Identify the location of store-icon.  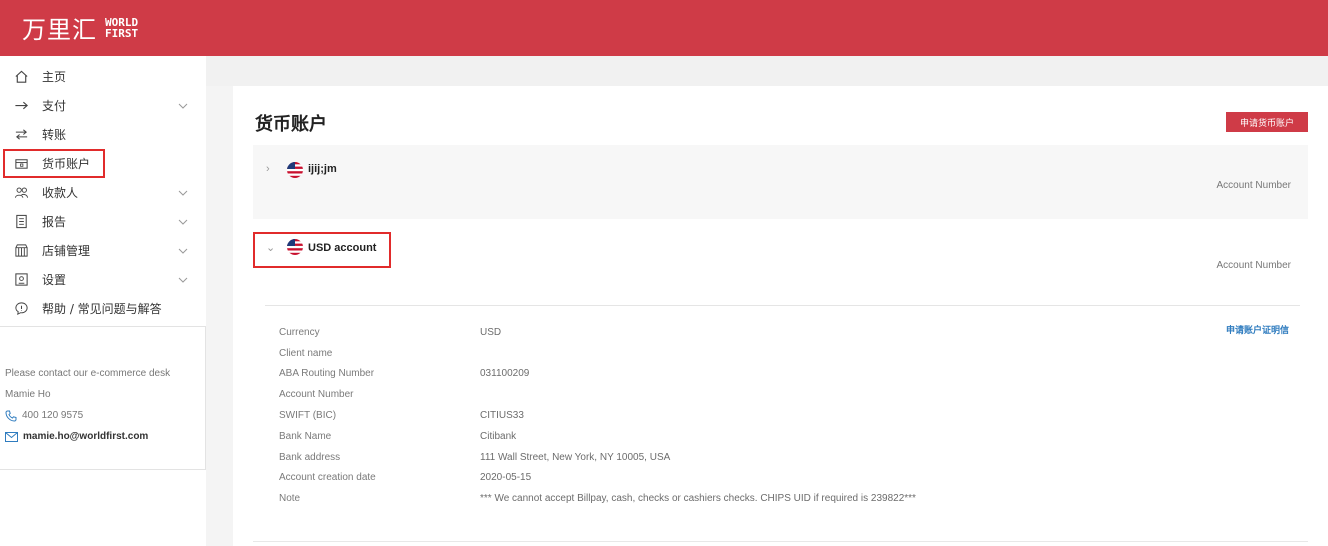
(21, 251).